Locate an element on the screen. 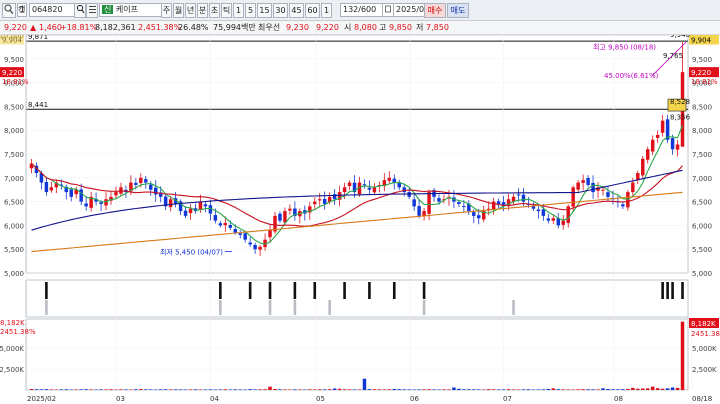 The image size is (720, 404). period-button-11: 60 is located at coordinates (312, 10).